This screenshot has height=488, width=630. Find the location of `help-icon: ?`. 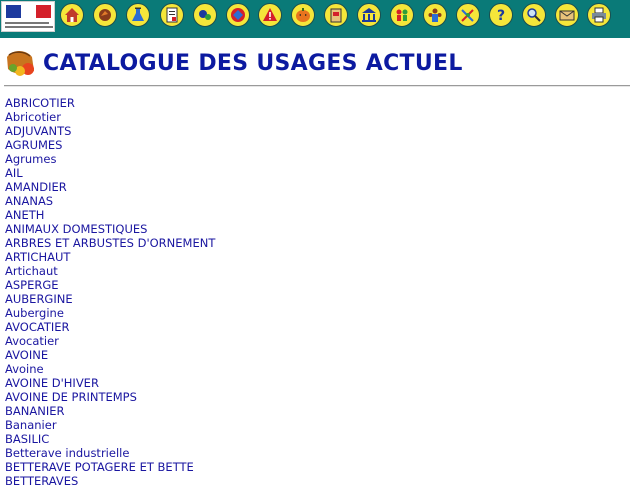

help-icon: ? is located at coordinates (501, 16).